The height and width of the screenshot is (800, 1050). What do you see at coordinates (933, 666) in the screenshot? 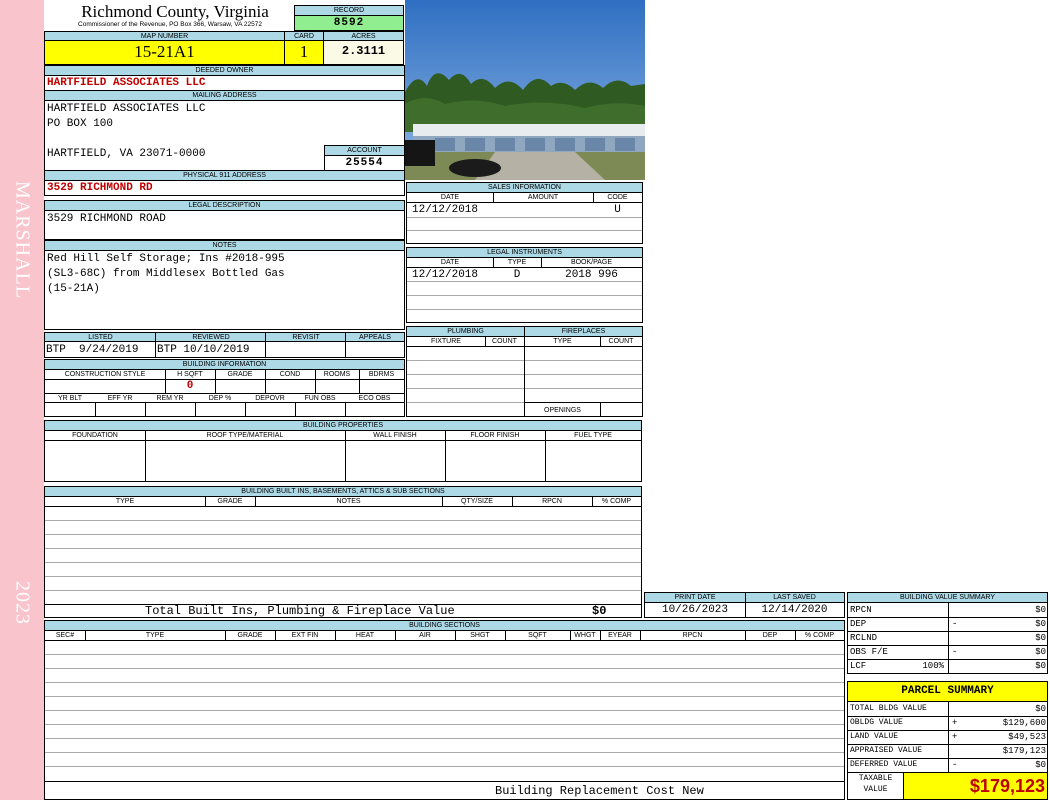
I see `bvs-lcf-pct: 100%` at bounding box center [933, 666].